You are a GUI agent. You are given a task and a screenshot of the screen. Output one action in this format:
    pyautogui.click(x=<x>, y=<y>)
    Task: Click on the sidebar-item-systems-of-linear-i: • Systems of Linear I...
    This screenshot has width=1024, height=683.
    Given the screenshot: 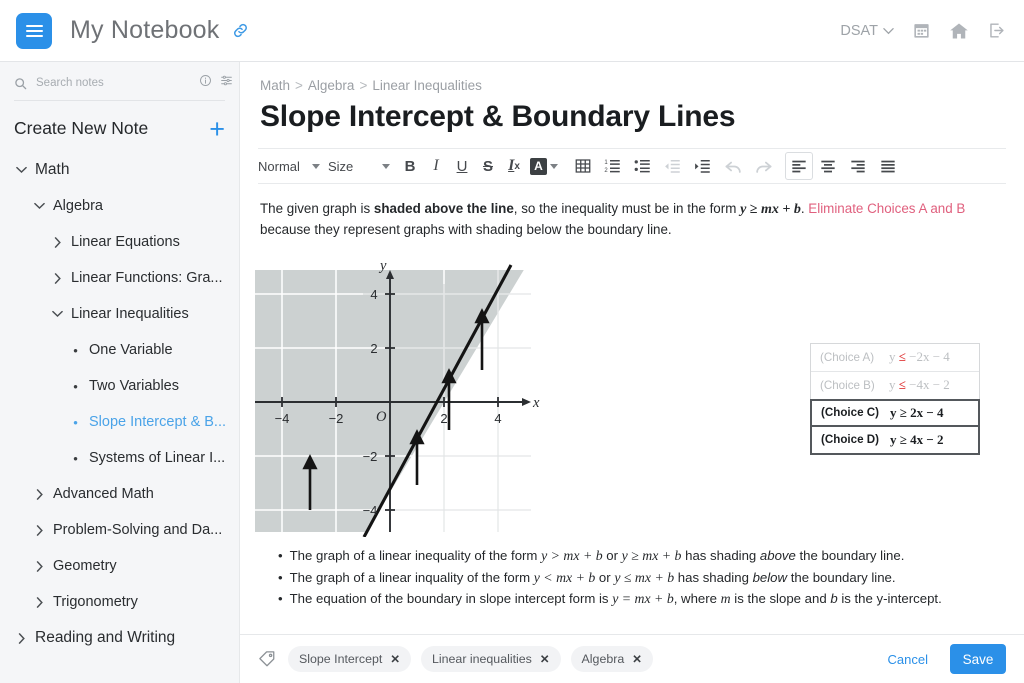 What is the action you would take?
    pyautogui.click(x=119, y=458)
    